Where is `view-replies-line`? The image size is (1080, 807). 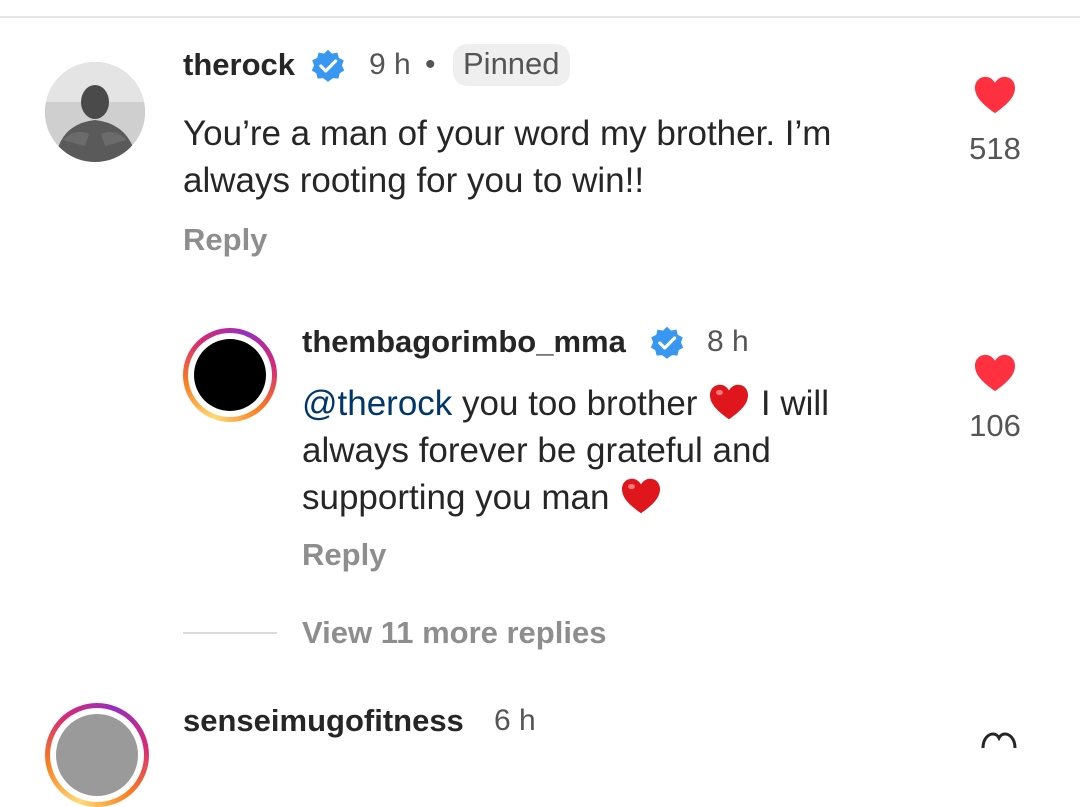
view-replies-line is located at coordinates (230, 633).